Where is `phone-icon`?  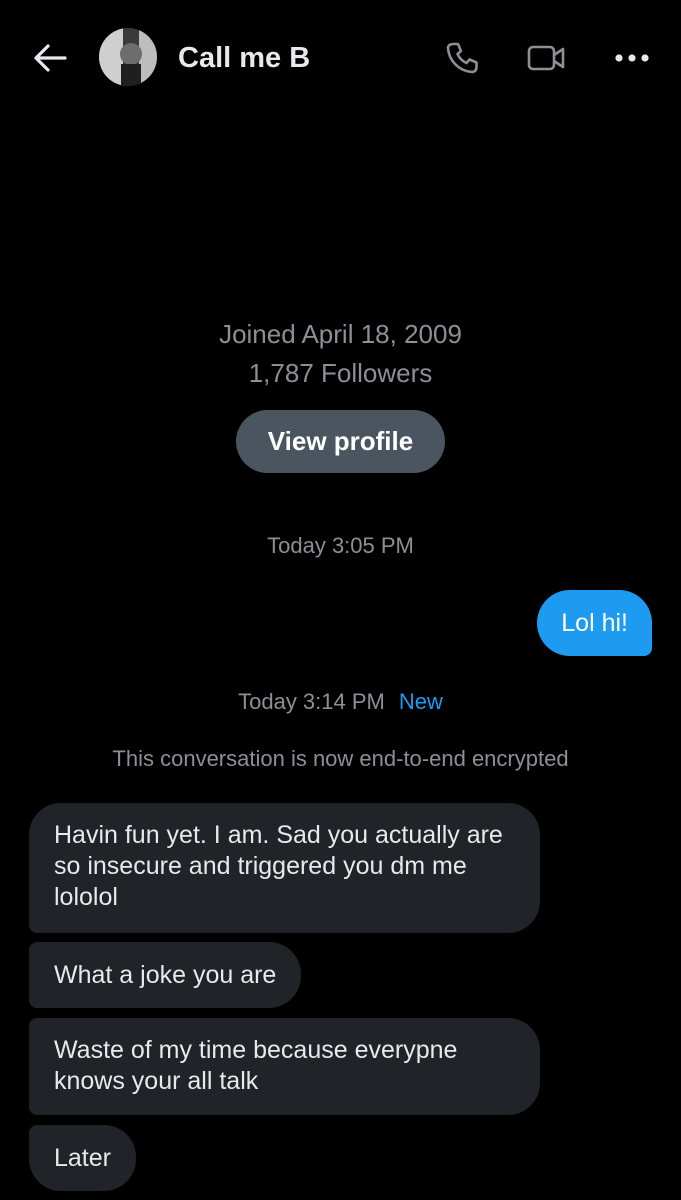 phone-icon is located at coordinates (462, 58).